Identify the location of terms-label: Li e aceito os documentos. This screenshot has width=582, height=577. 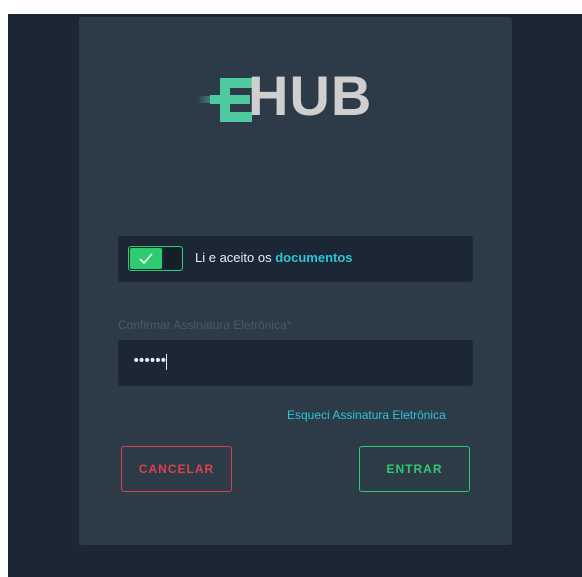
(274, 257).